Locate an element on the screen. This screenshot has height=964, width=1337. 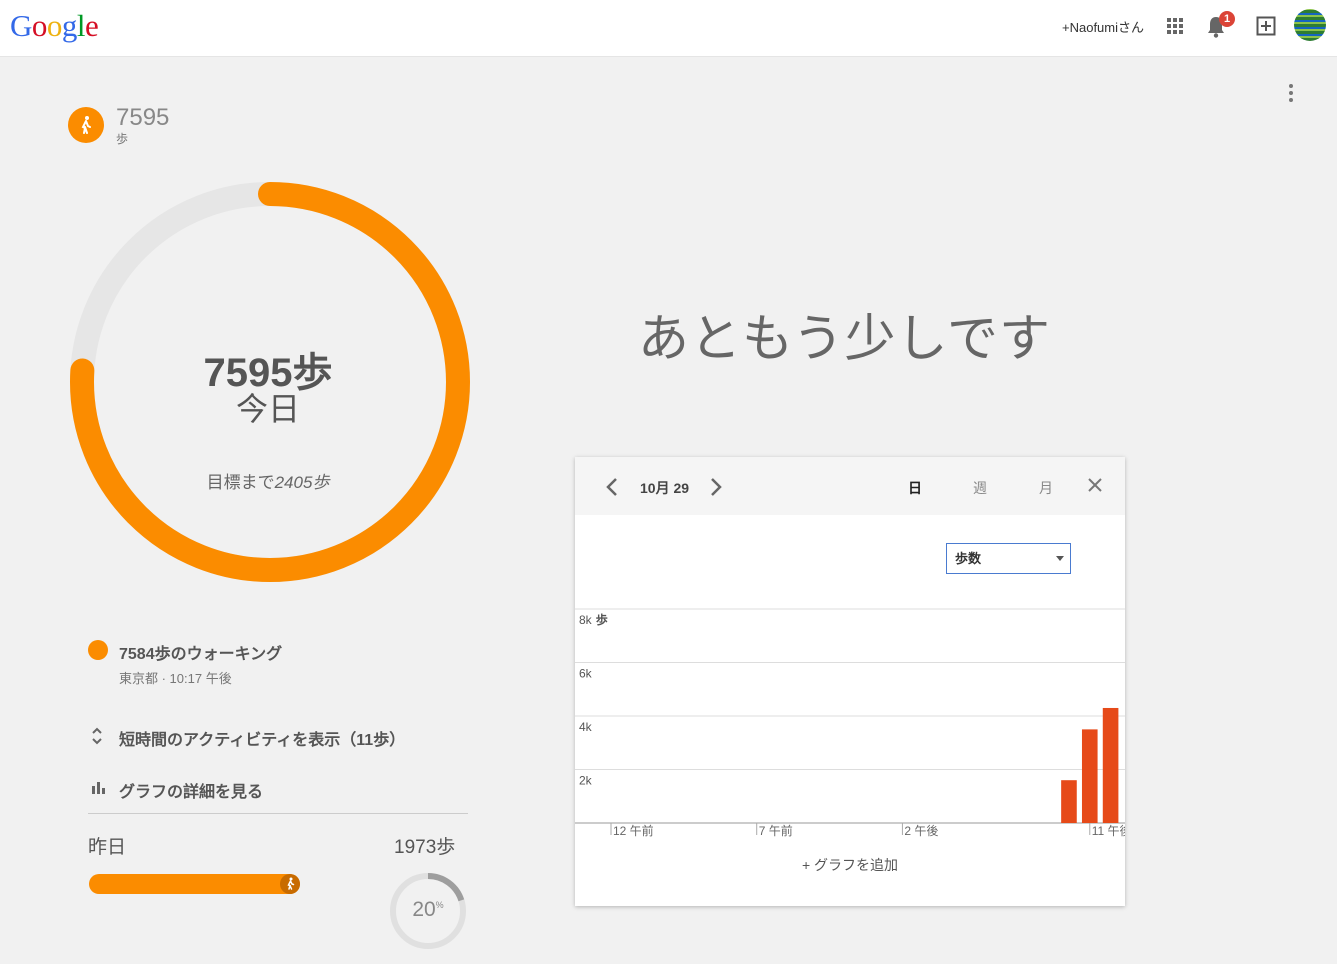
close-icon is located at coordinates (1095, 485).